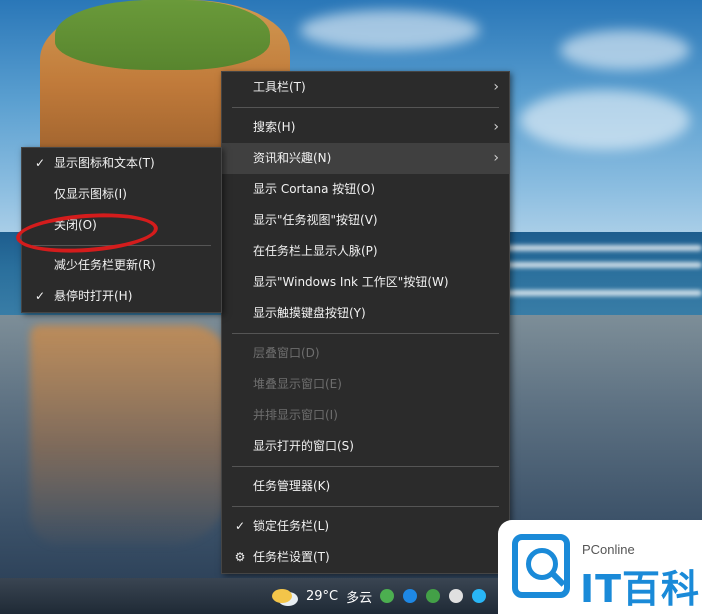 This screenshot has width=702, height=614. What do you see at coordinates (93, 296) in the screenshot?
I see `menu-item-label: 悬停时打开(H)` at bounding box center [93, 296].